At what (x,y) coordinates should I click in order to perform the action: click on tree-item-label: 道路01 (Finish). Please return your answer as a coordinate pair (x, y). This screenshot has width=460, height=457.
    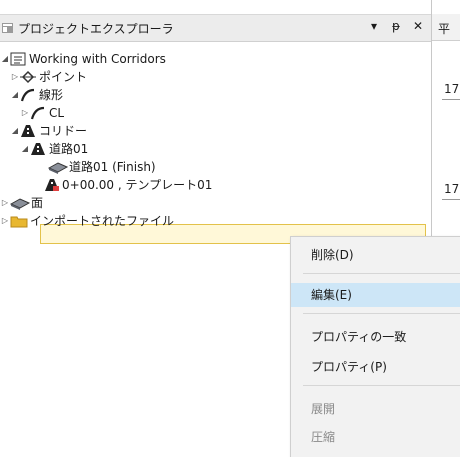
    Looking at the image, I should click on (112, 167).